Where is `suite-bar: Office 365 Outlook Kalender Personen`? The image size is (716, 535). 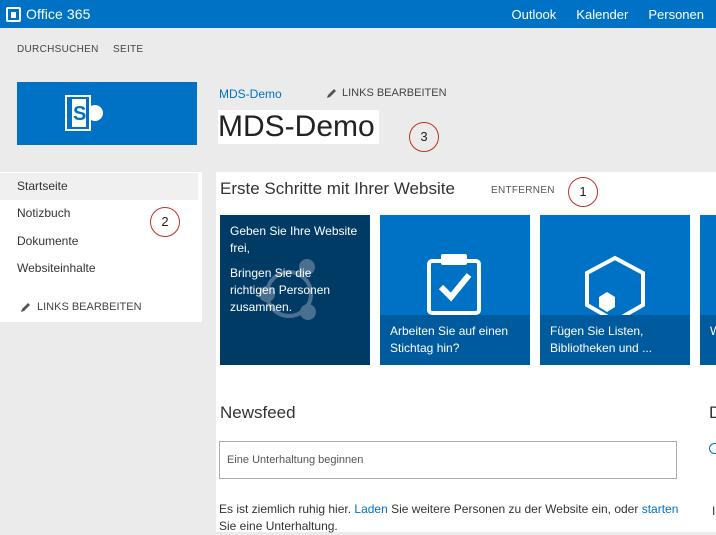 suite-bar: Office 365 Outlook Kalender Personen is located at coordinates (358, 14).